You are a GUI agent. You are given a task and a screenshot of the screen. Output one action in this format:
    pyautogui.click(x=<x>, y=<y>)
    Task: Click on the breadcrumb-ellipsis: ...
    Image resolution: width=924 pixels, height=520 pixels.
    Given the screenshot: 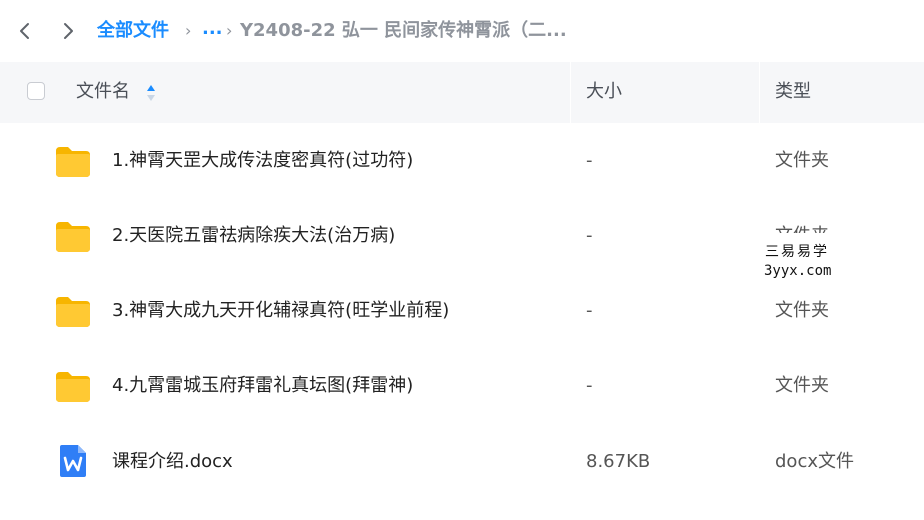 What is the action you would take?
    pyautogui.click(x=212, y=29)
    